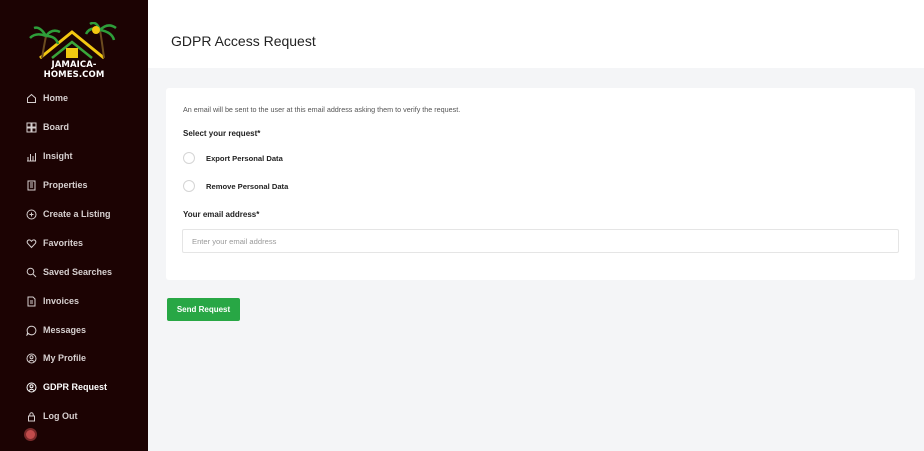 This screenshot has width=924, height=451. Describe the element at coordinates (61, 301) in the screenshot. I see `sidebar-item-label: Invoices` at that location.